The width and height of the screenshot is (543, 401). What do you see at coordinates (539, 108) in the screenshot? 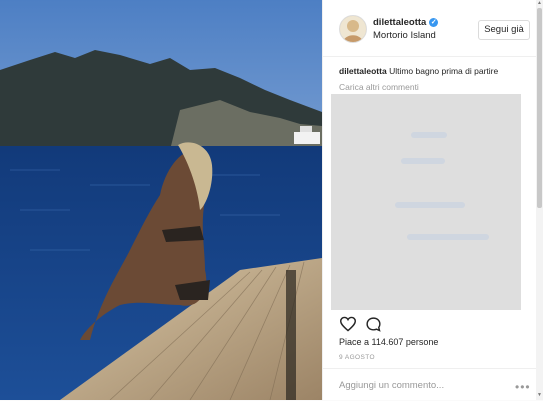
I see `scrollbar-thumb` at bounding box center [539, 108].